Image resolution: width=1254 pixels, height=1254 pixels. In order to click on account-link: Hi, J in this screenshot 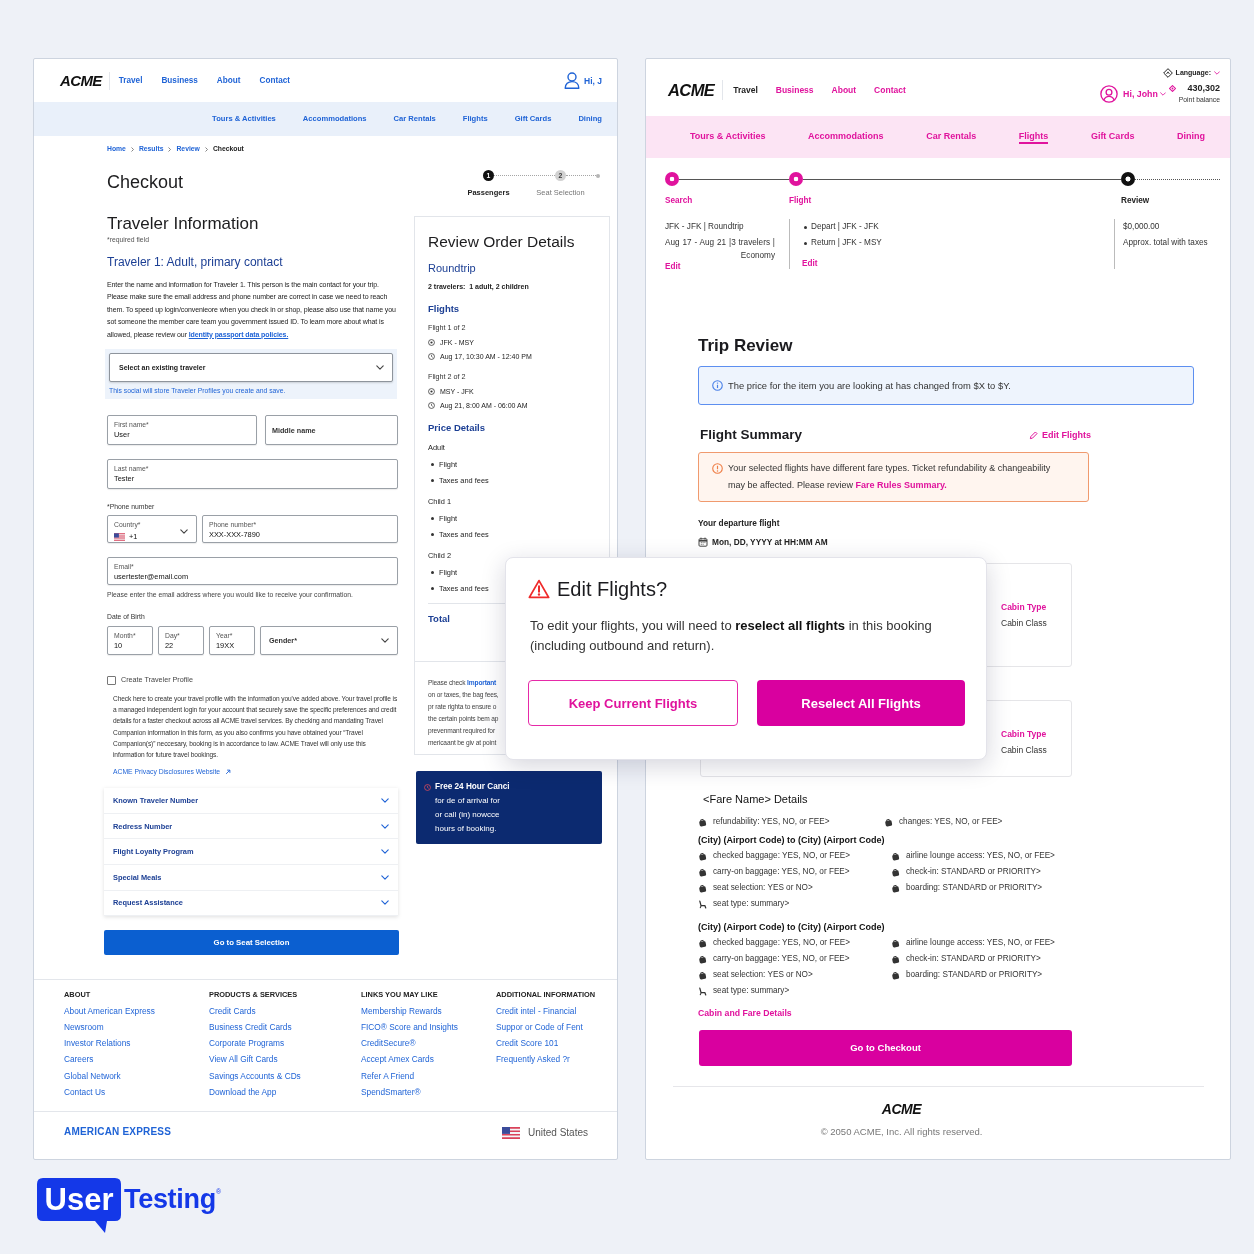, I will do `click(593, 80)`.